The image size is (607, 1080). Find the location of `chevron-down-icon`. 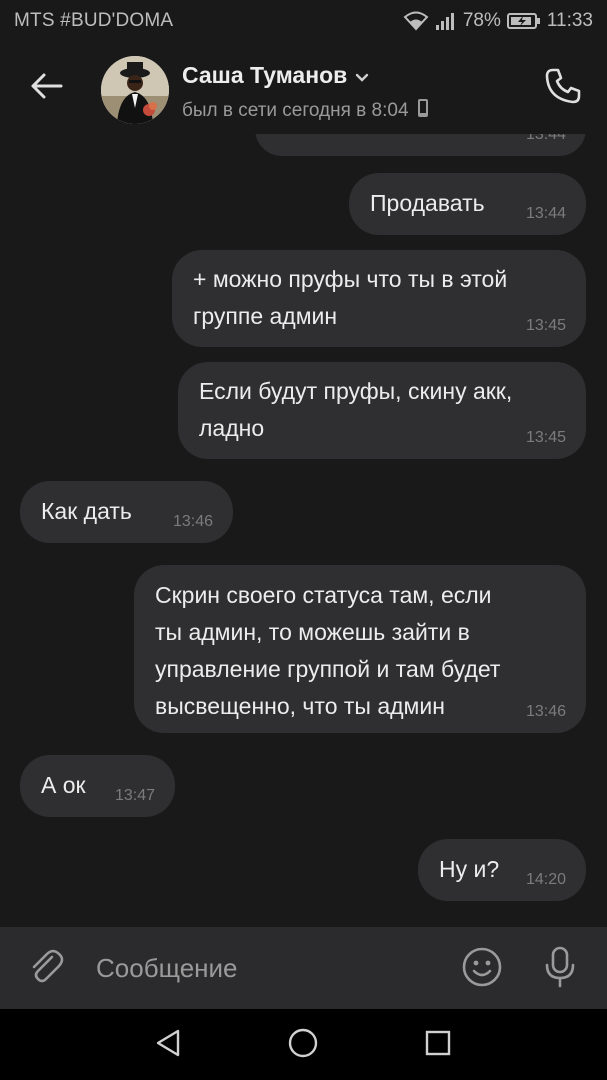

chevron-down-icon is located at coordinates (362, 75).